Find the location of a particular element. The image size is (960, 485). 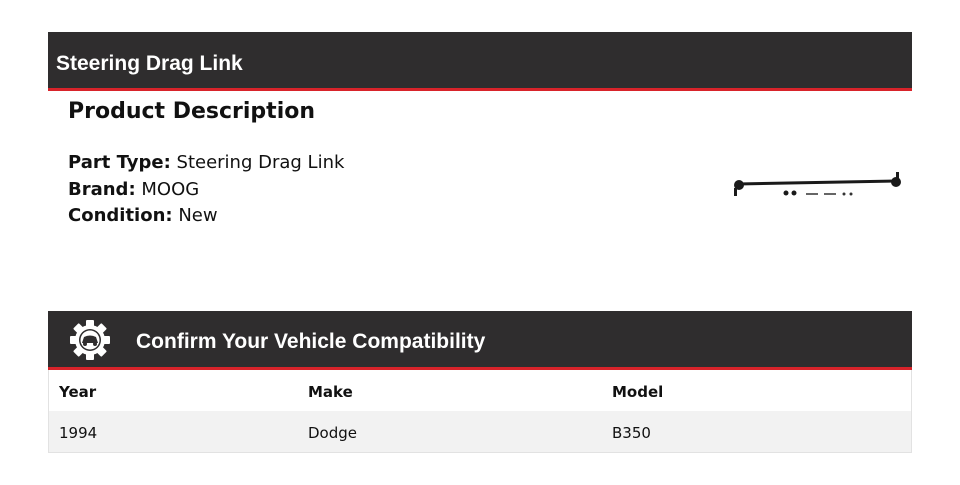

spec-value: Steering Drag Link is located at coordinates (260, 162).